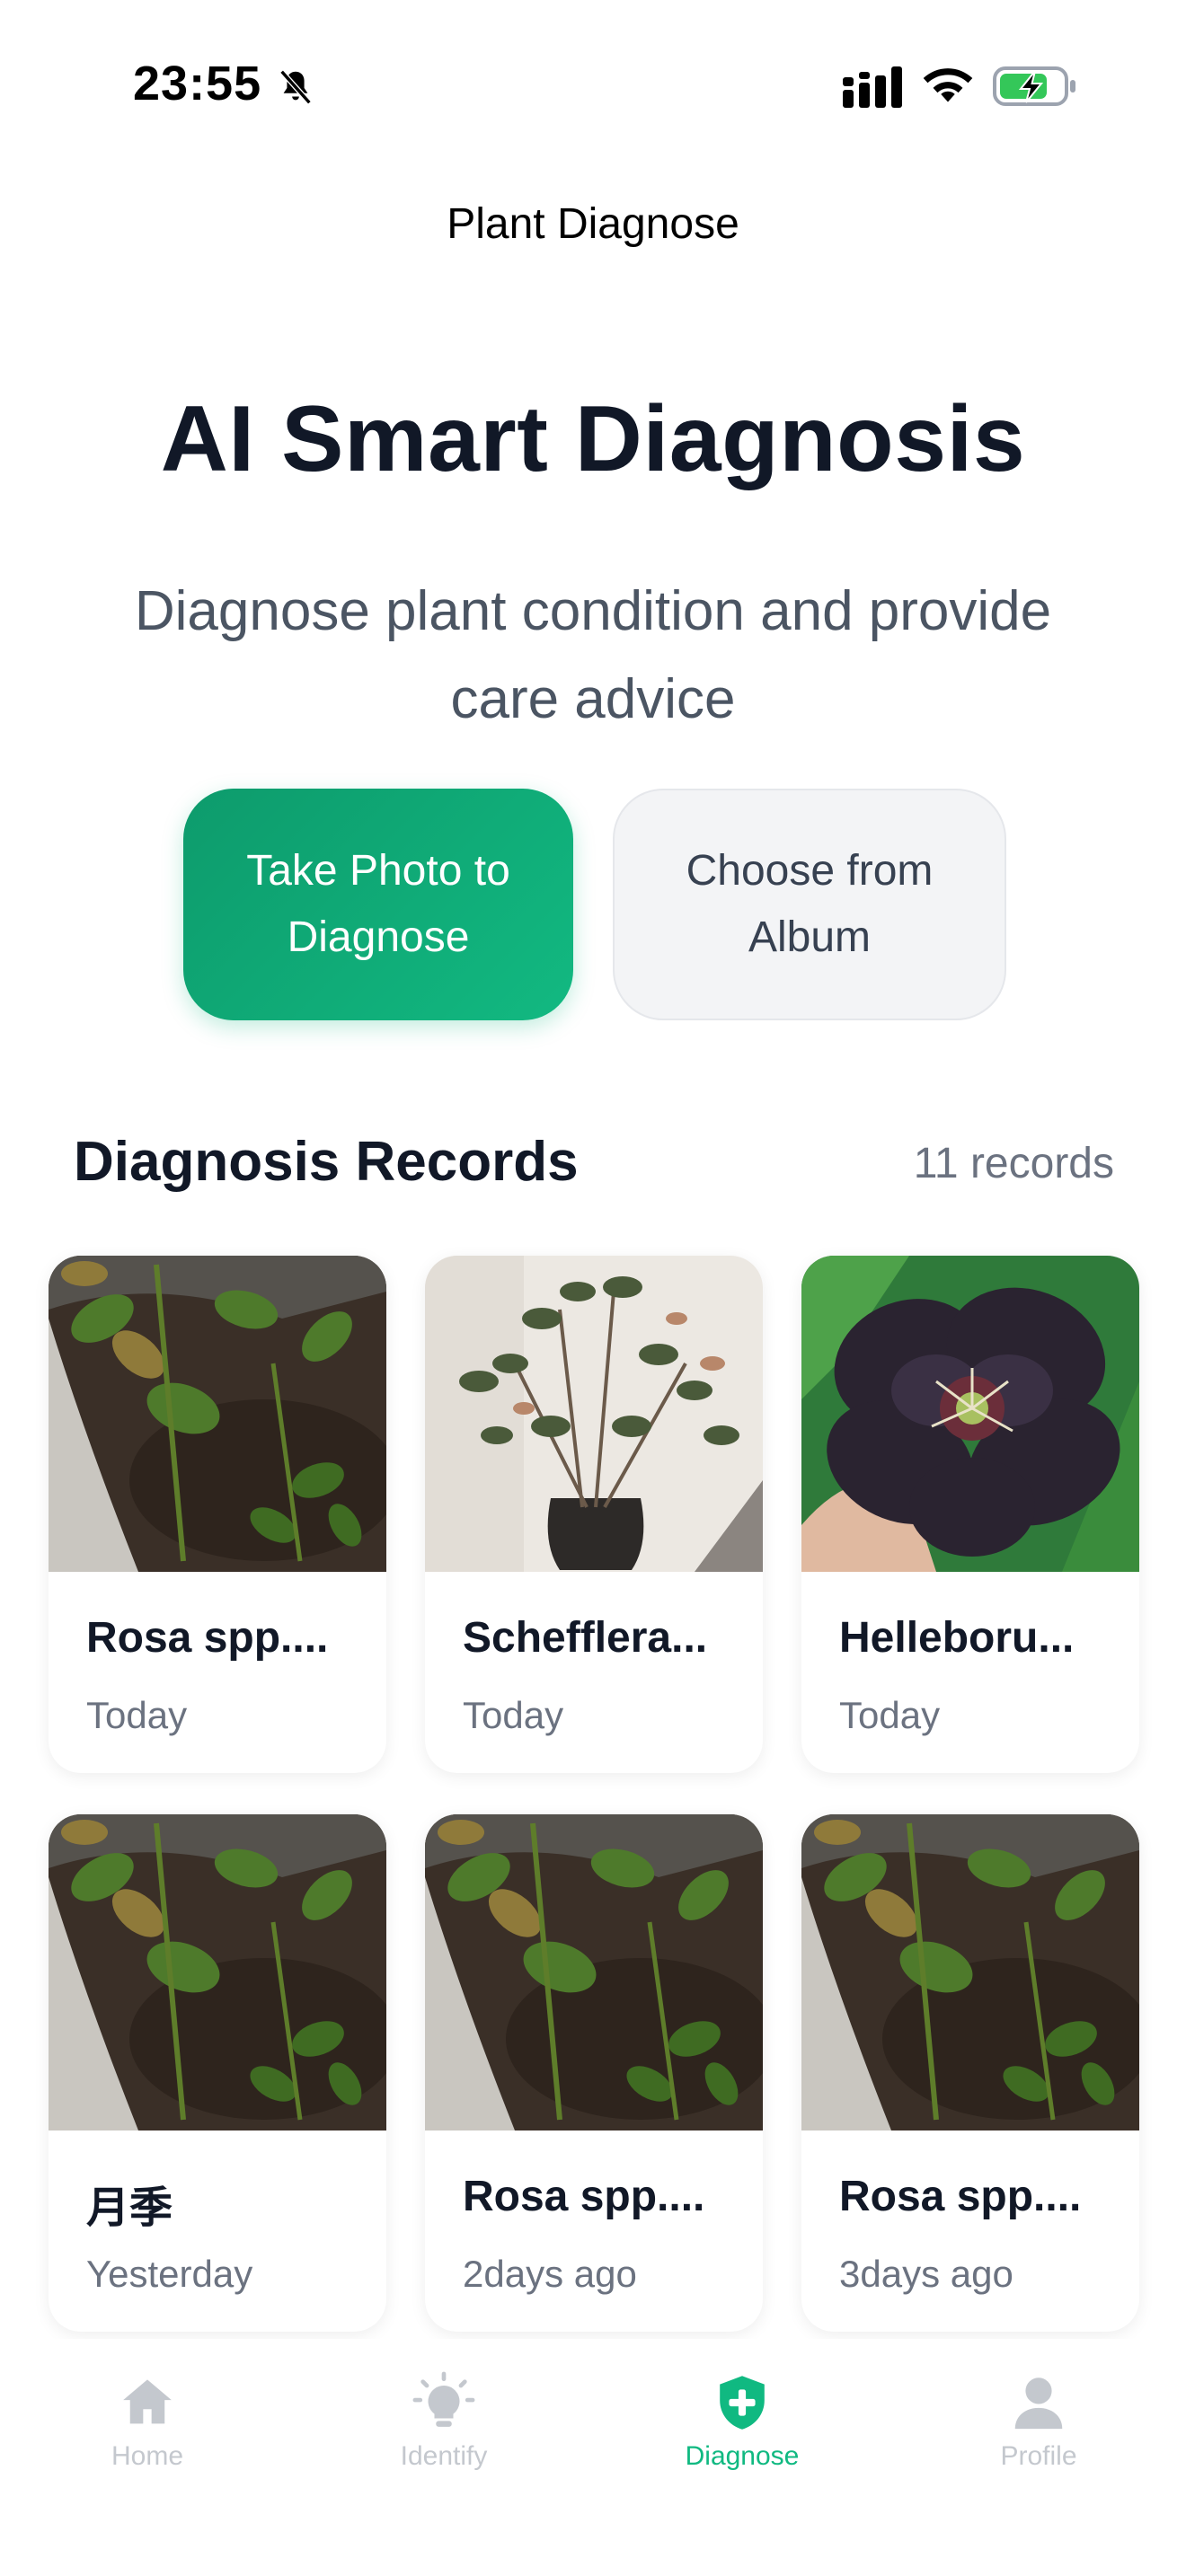 Image resolution: width=1186 pixels, height=2576 pixels. Describe the element at coordinates (742, 2456) in the screenshot. I see `tab-diagnose-label: Diagnose` at that location.